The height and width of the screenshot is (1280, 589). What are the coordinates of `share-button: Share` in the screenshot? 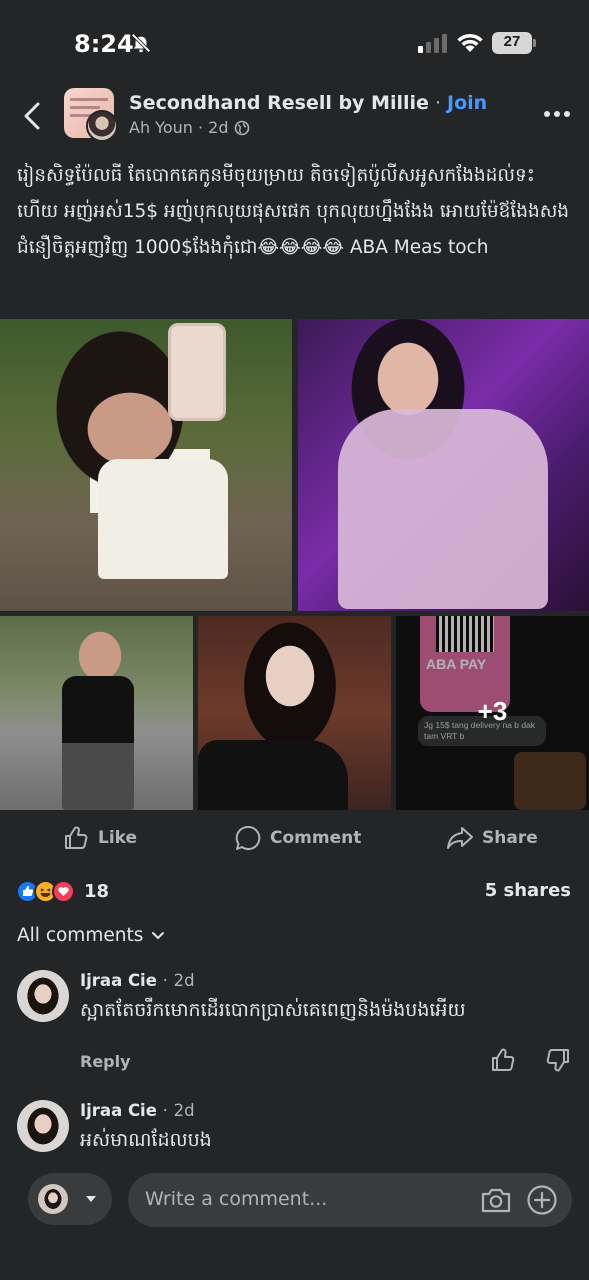 It's located at (492, 838).